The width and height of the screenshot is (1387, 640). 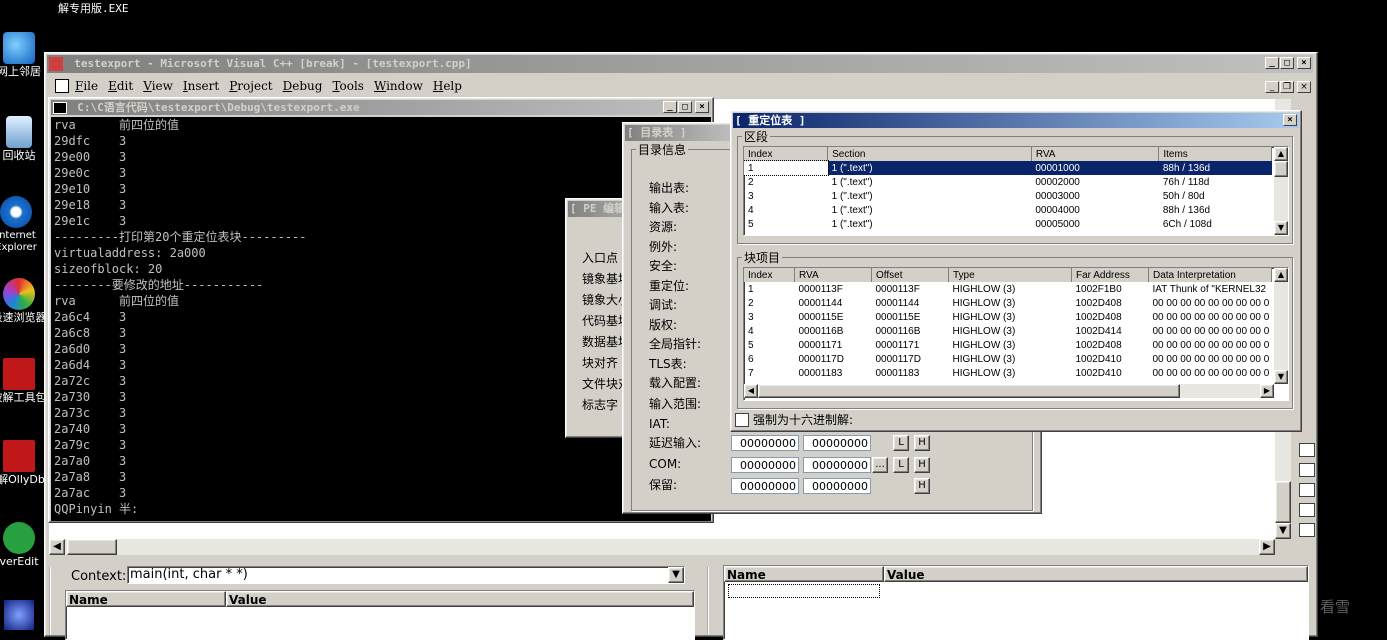 What do you see at coordinates (702, 107) in the screenshot?
I see `console-close-button: ×` at bounding box center [702, 107].